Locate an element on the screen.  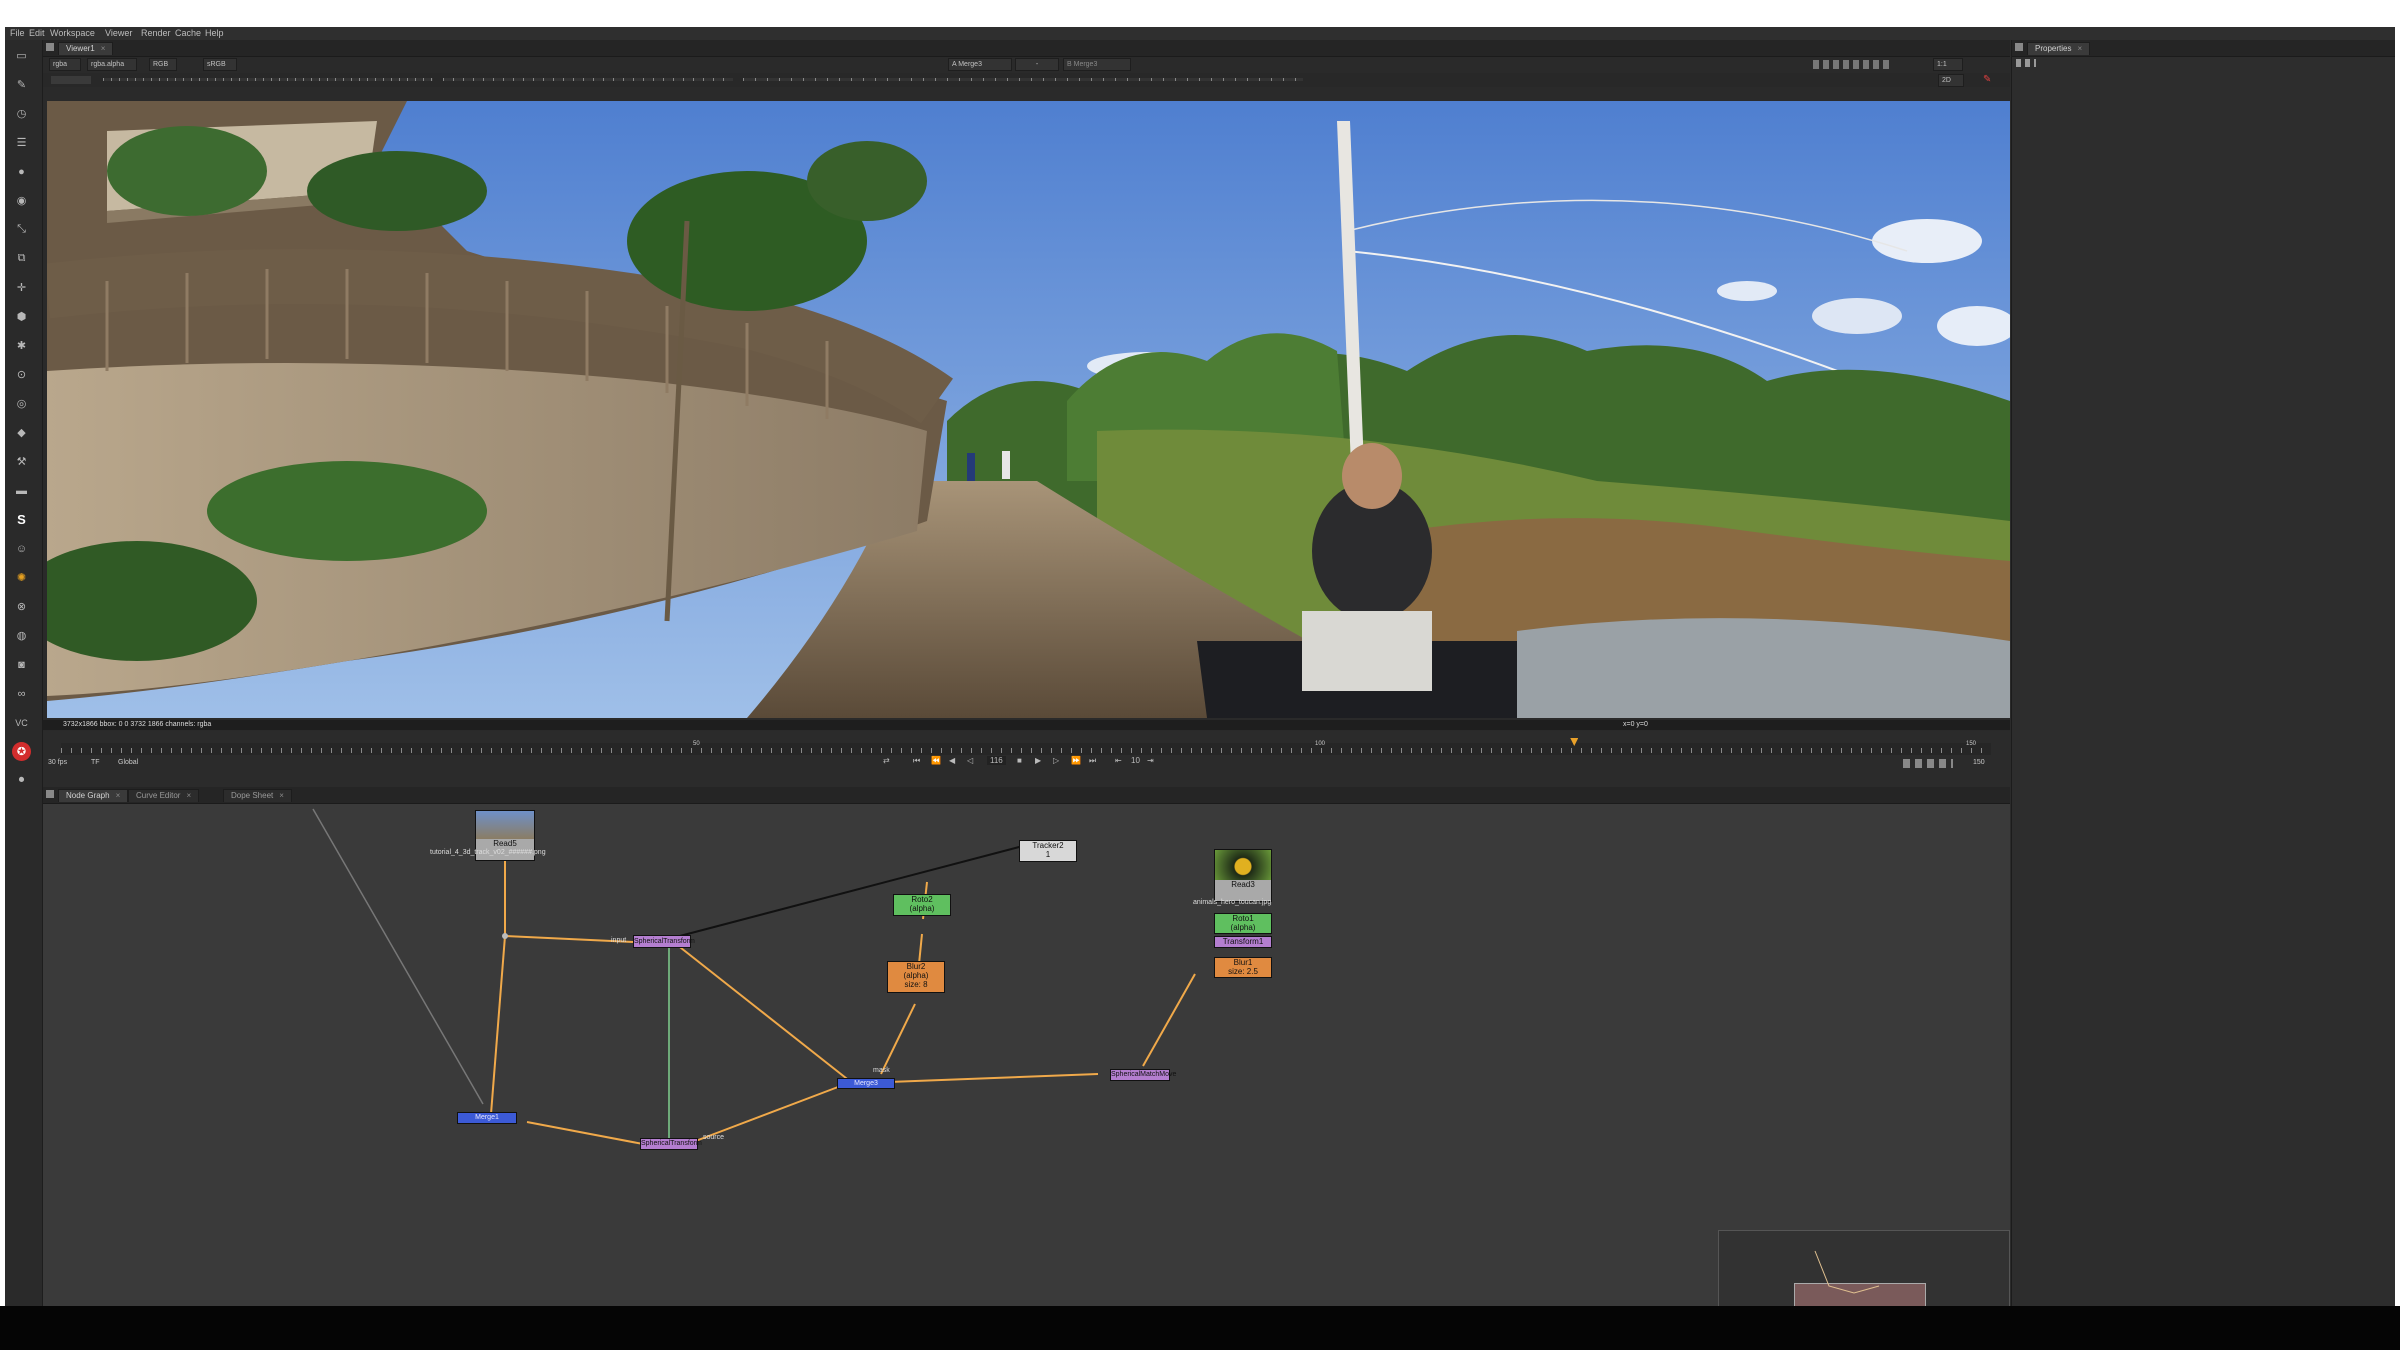
end-frame-field: 150 is located at coordinates (1979, 762).